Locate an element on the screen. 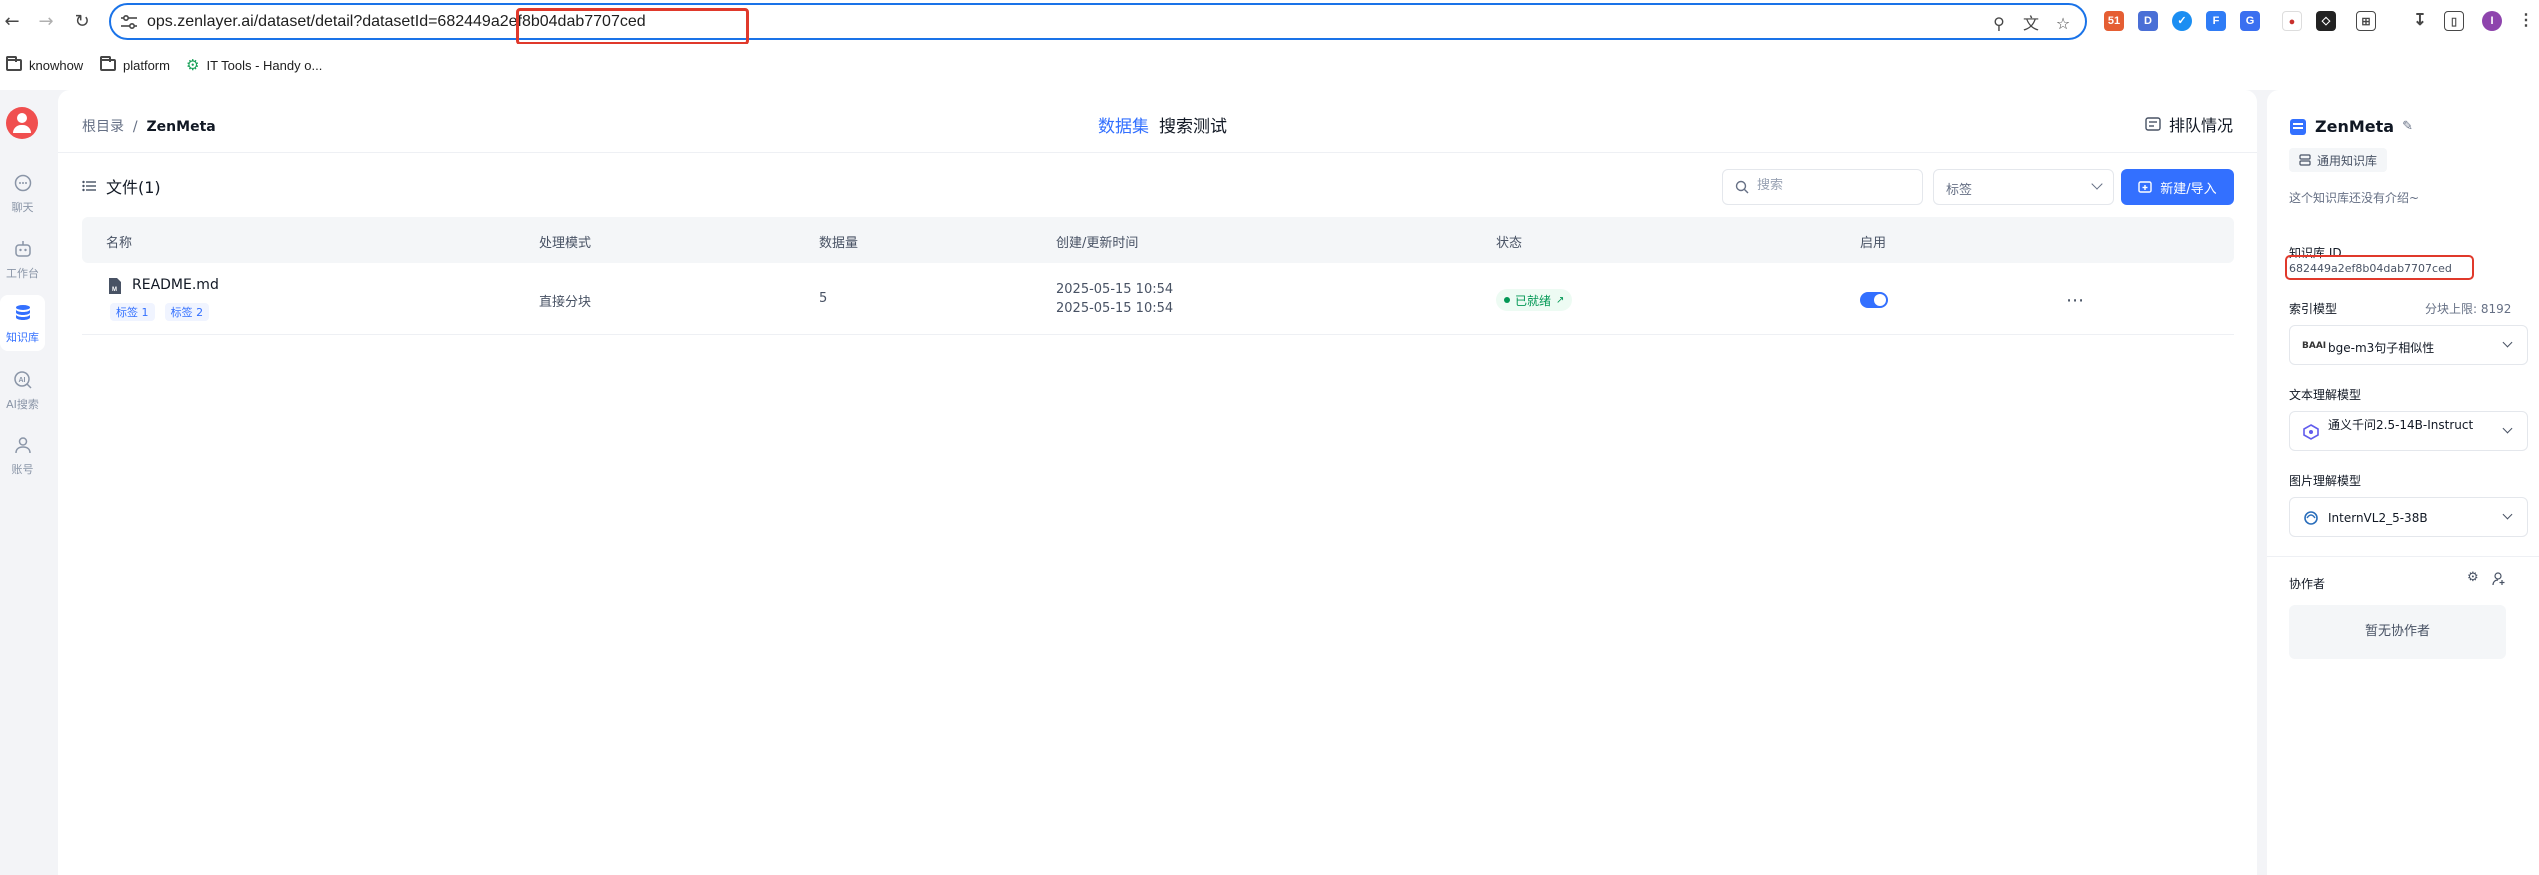 Image resolution: width=2539 pixels, height=875 pixels. index-model-select: BAAI bge-m3句子相似性 is located at coordinates (2408, 345).